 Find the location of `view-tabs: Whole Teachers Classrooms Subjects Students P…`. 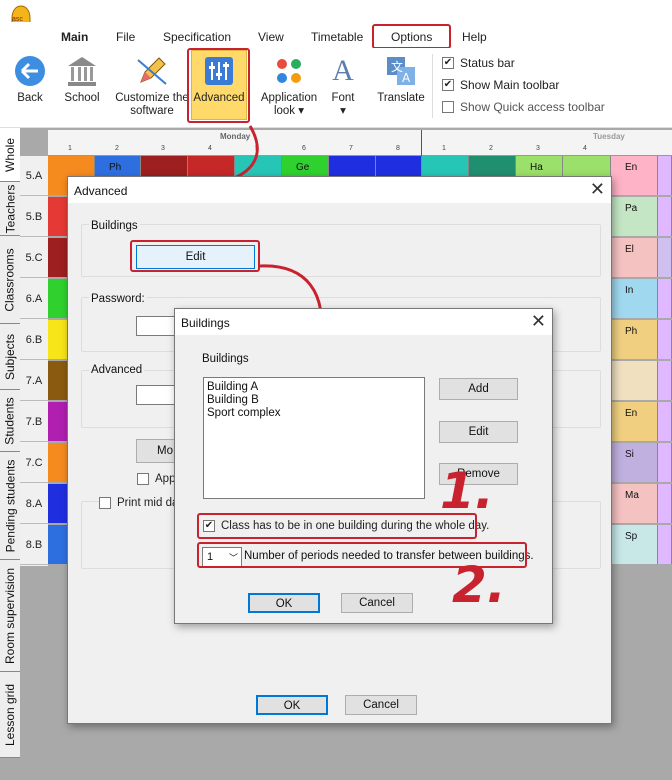

view-tabs: Whole Teachers Classrooms Subjects Students P… is located at coordinates (10, 443).